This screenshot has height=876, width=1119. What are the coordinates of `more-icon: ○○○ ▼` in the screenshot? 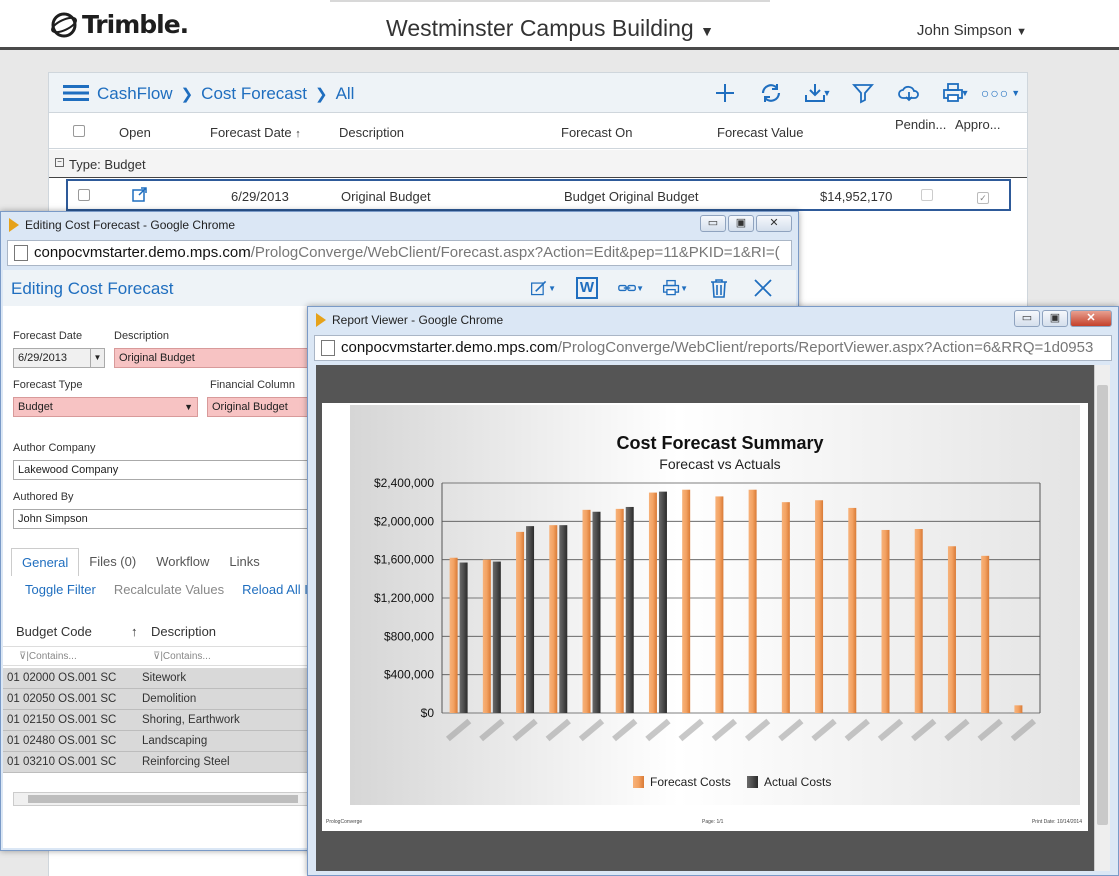 It's located at (1000, 93).